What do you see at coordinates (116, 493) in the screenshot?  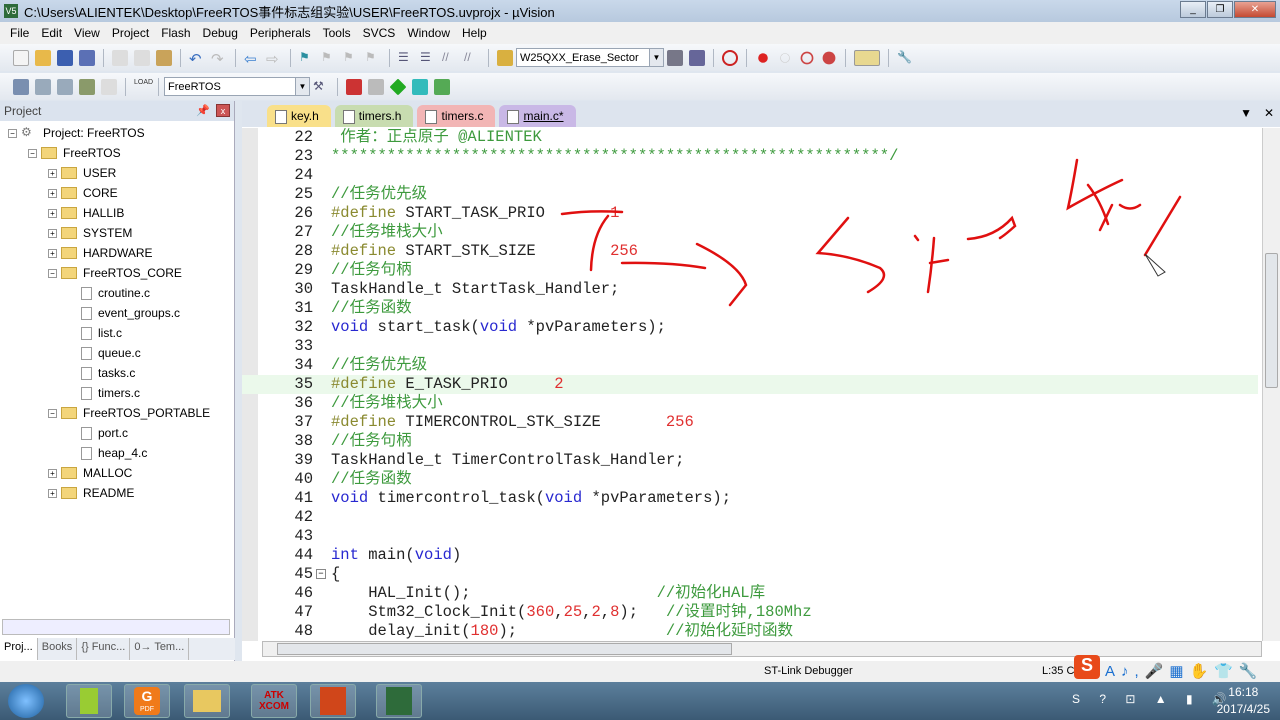 I see `tree-item: + README` at bounding box center [116, 493].